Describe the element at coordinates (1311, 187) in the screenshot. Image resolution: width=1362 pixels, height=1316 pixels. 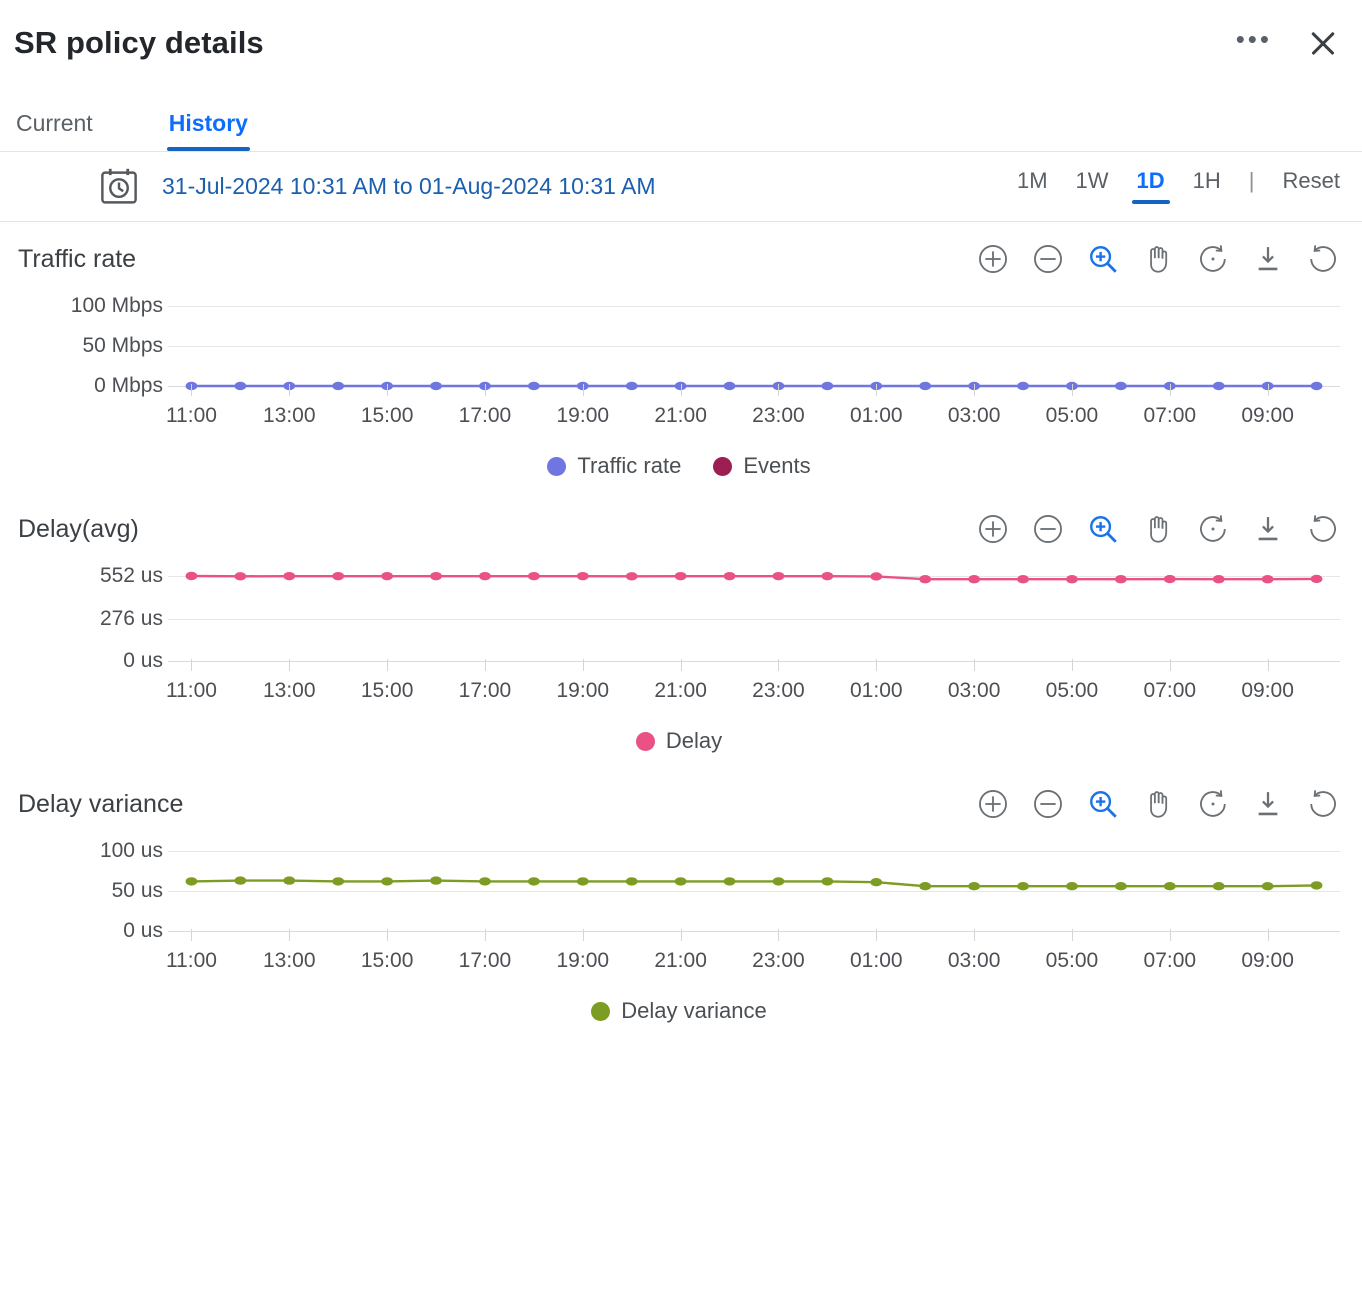
I see `reset-range-button: Reset` at that location.